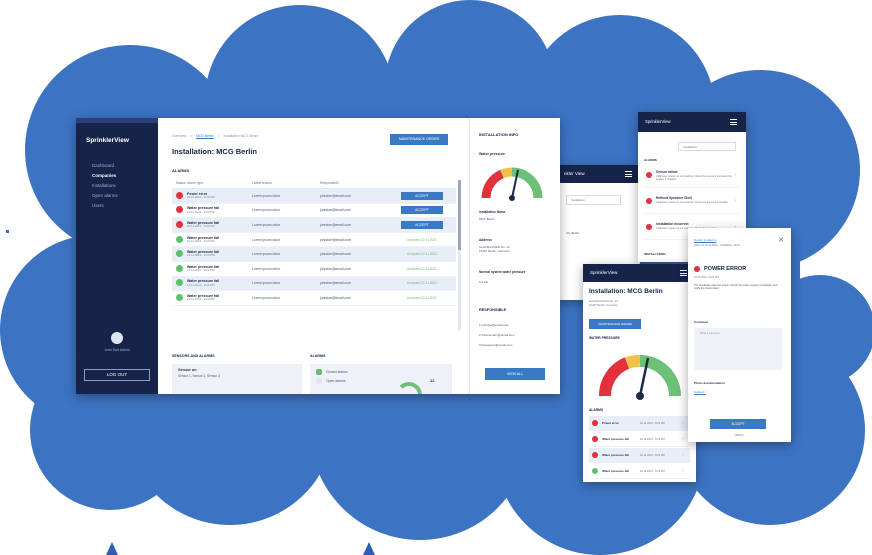  I want to click on normal-pressure-value: 6,0 bar, so click(484, 282).